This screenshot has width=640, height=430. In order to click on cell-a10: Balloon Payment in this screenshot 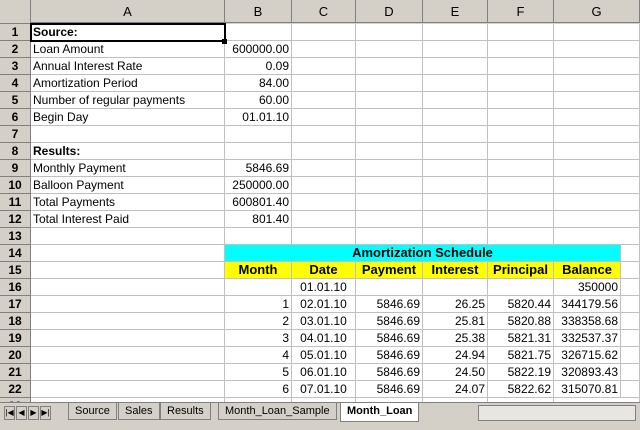, I will do `click(128, 185)`.